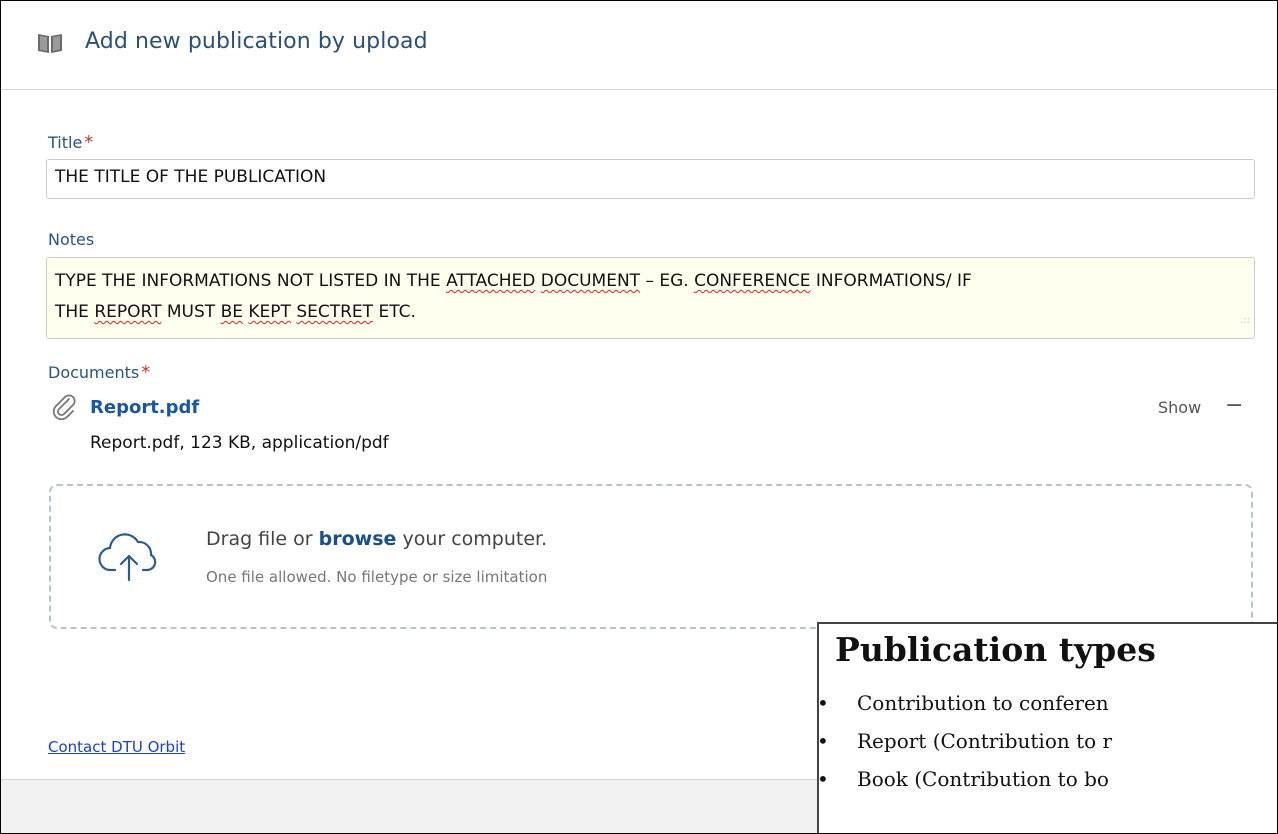  I want to click on list-item-text: Contribution to conferen, so click(983, 703).